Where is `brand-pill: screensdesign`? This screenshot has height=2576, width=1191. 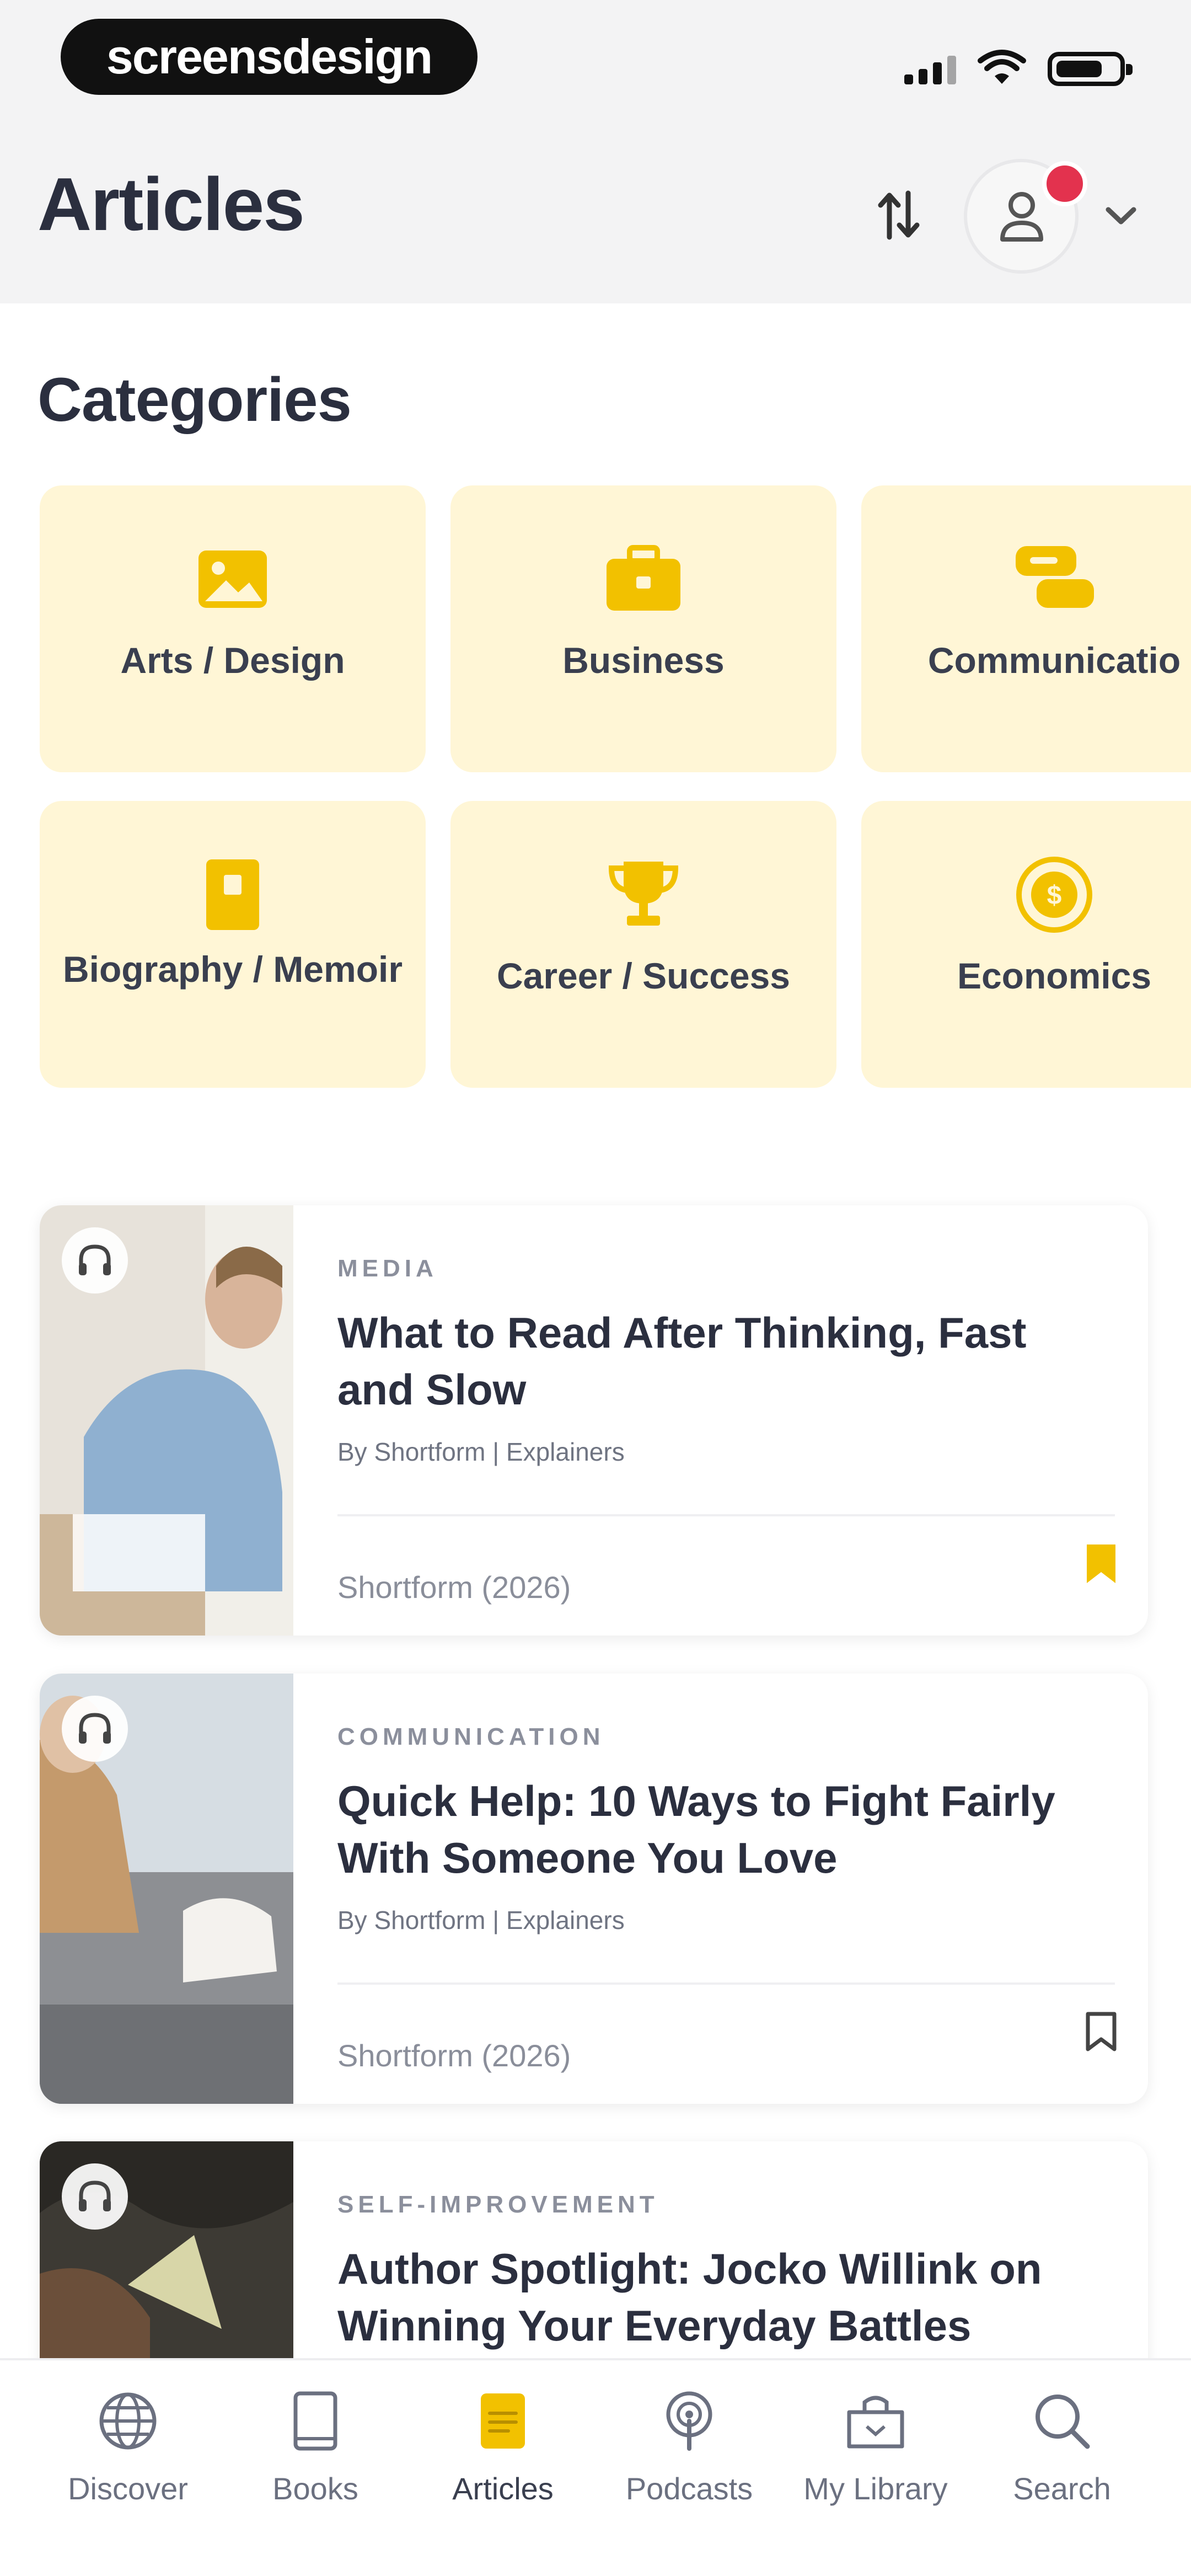
brand-pill: screensdesign is located at coordinates (269, 57).